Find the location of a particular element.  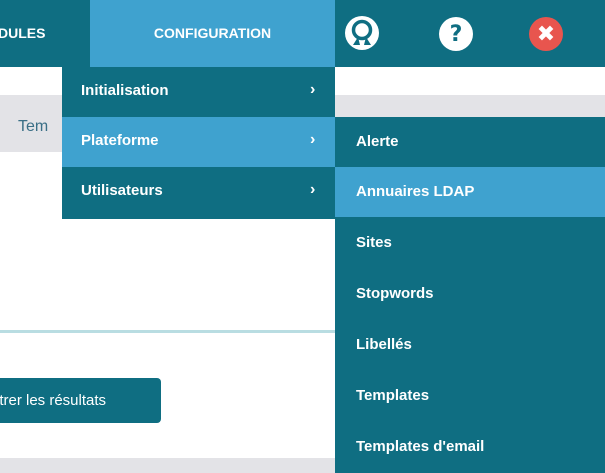

filter-results-button: ltrer les résultats is located at coordinates (80, 400).